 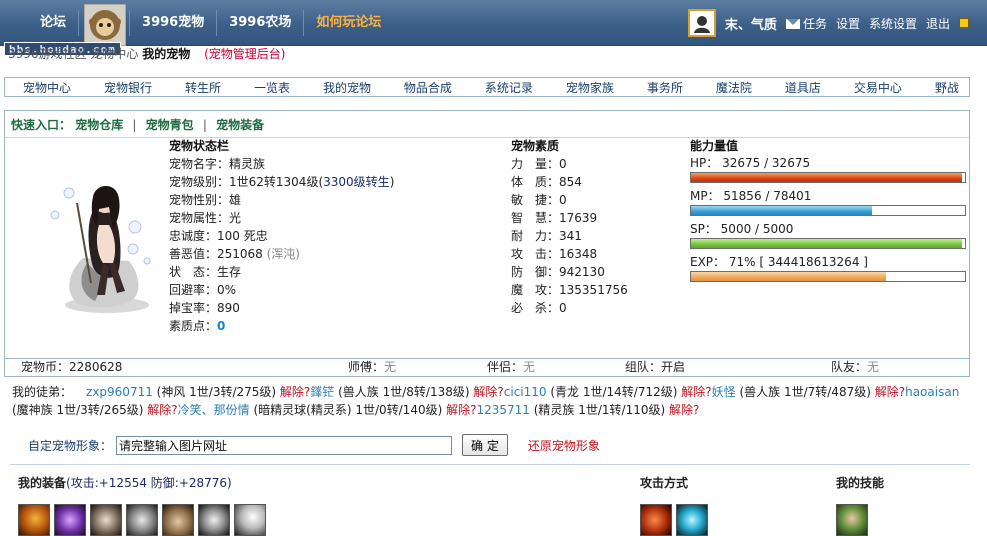 What do you see at coordinates (42, 392) in the screenshot?
I see `apprentice-label: 我的徒弟：` at bounding box center [42, 392].